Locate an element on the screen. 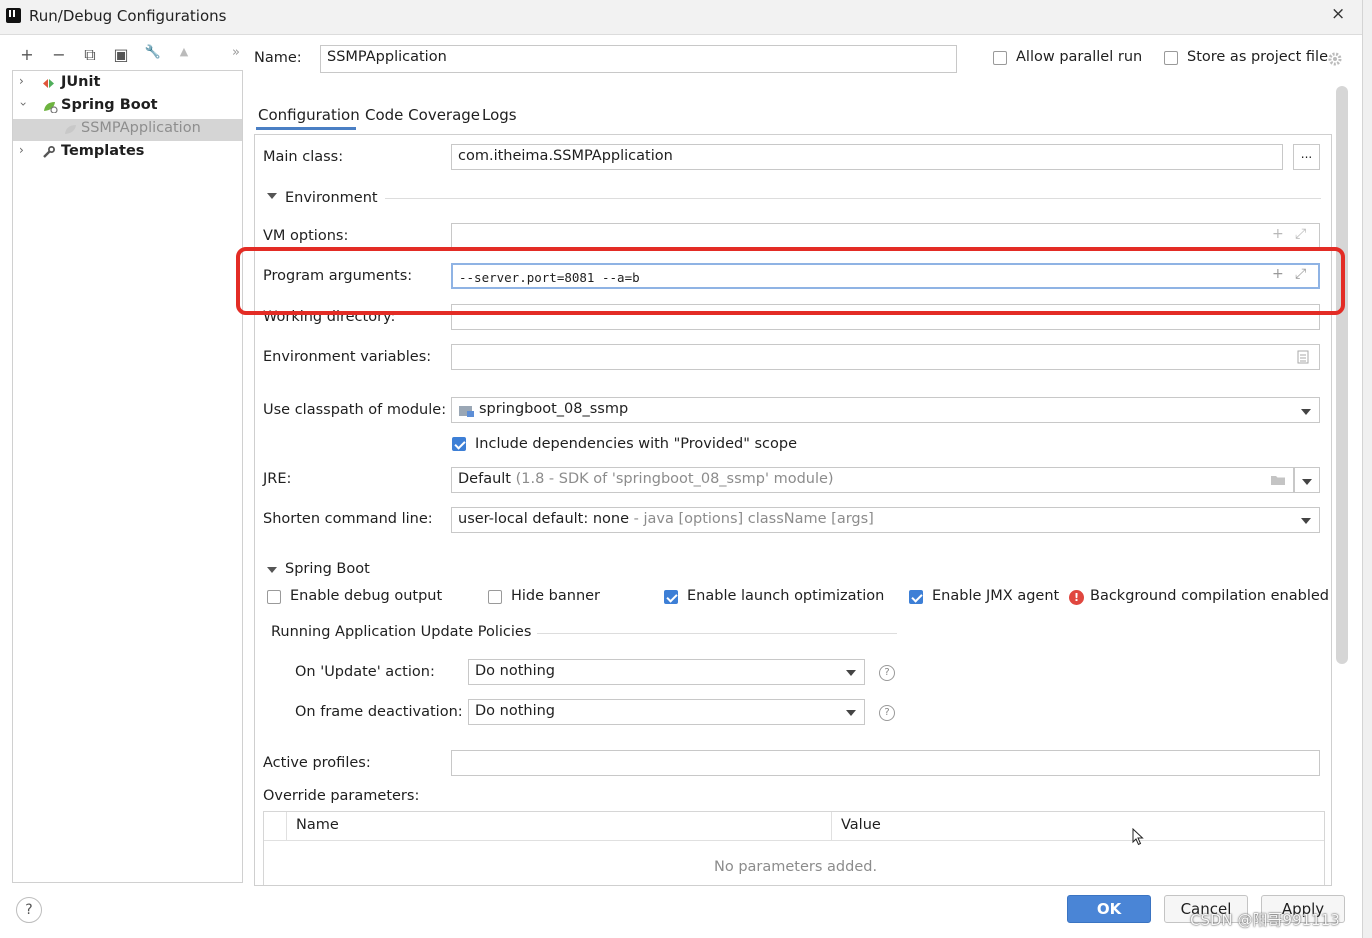 This screenshot has width=1372, height=938. table-header is located at coordinates (794, 826).